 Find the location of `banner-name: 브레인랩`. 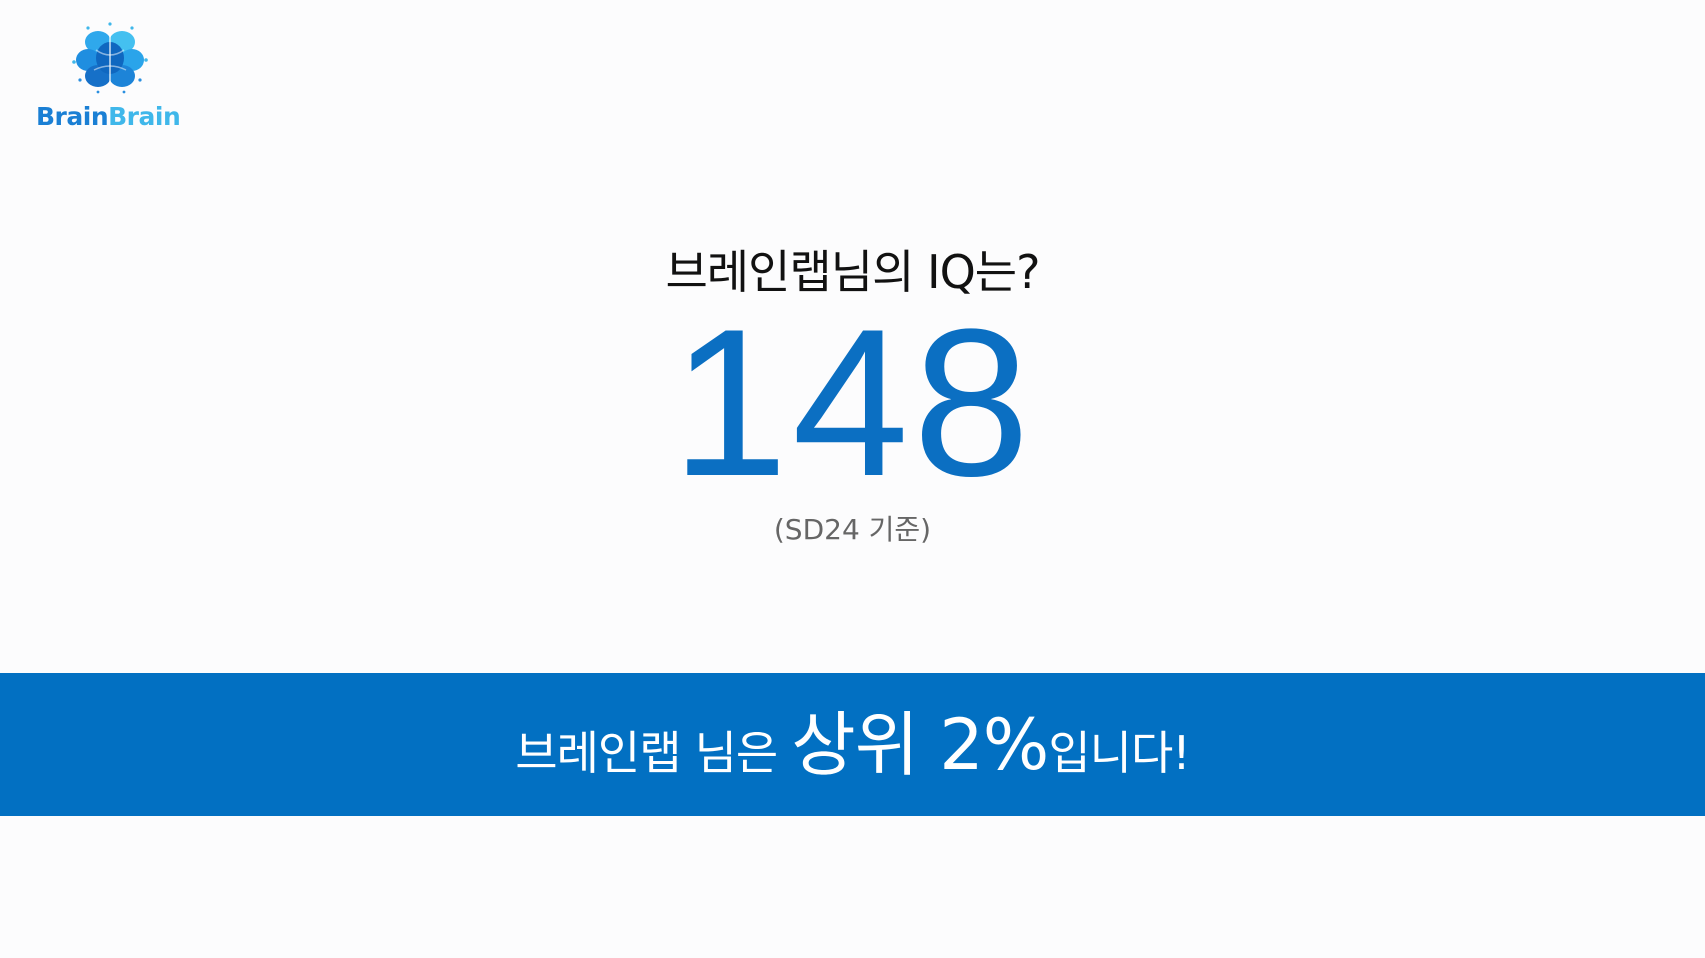

banner-name: 브레인랩 is located at coordinates (598, 753).